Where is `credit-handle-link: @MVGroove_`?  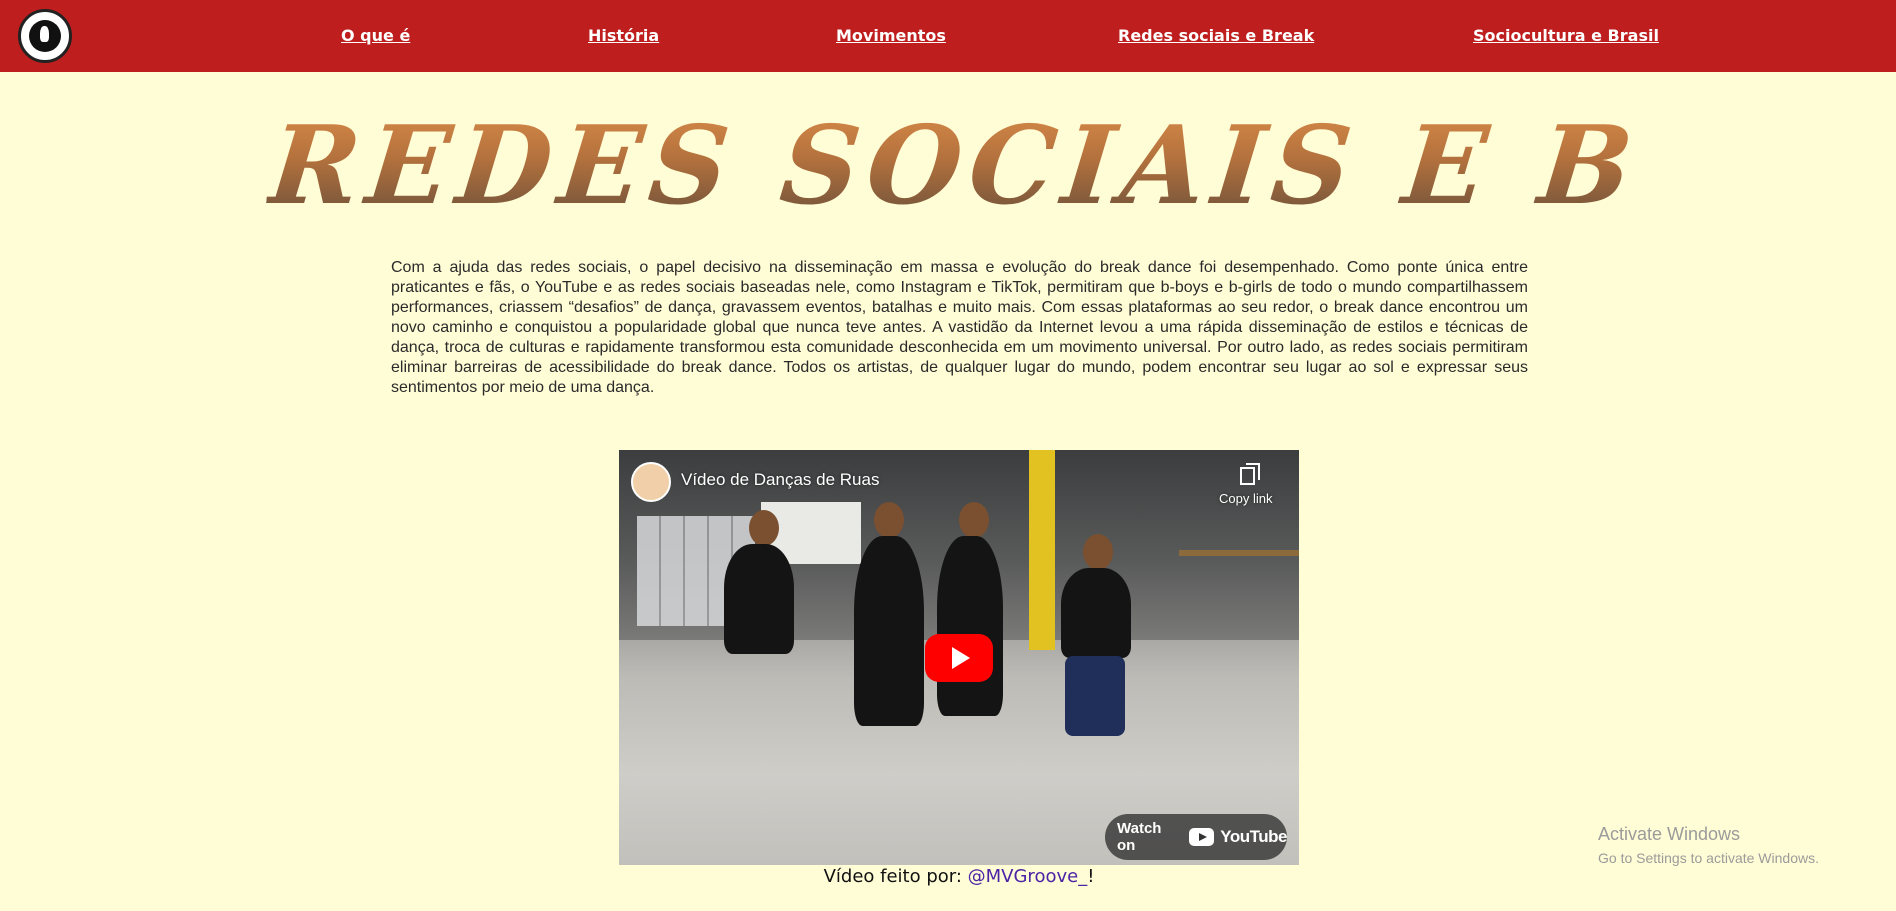 credit-handle-link: @MVGroove_ is located at coordinates (1028, 876).